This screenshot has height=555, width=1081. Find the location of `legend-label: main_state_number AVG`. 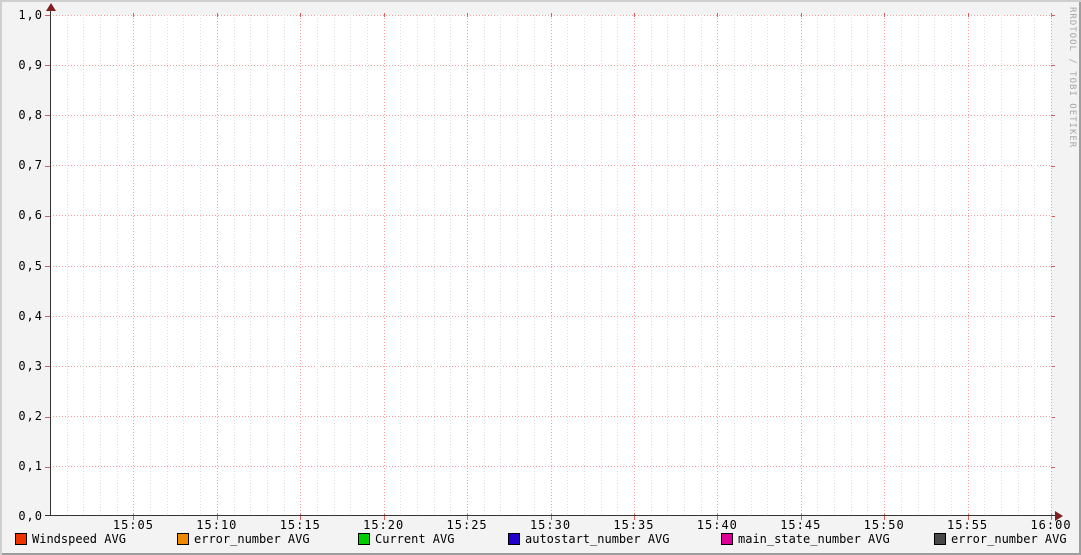

legend-label: main_state_number AVG is located at coordinates (814, 539).